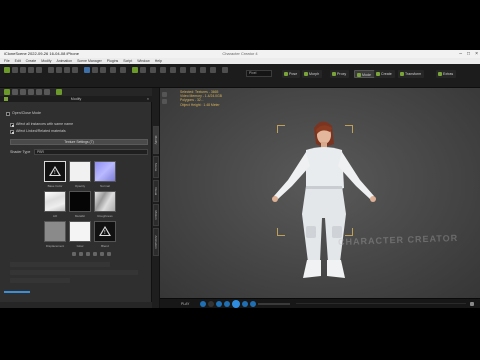 This screenshot has height=360, width=480. I want to click on stop-icon, so click(211, 304).